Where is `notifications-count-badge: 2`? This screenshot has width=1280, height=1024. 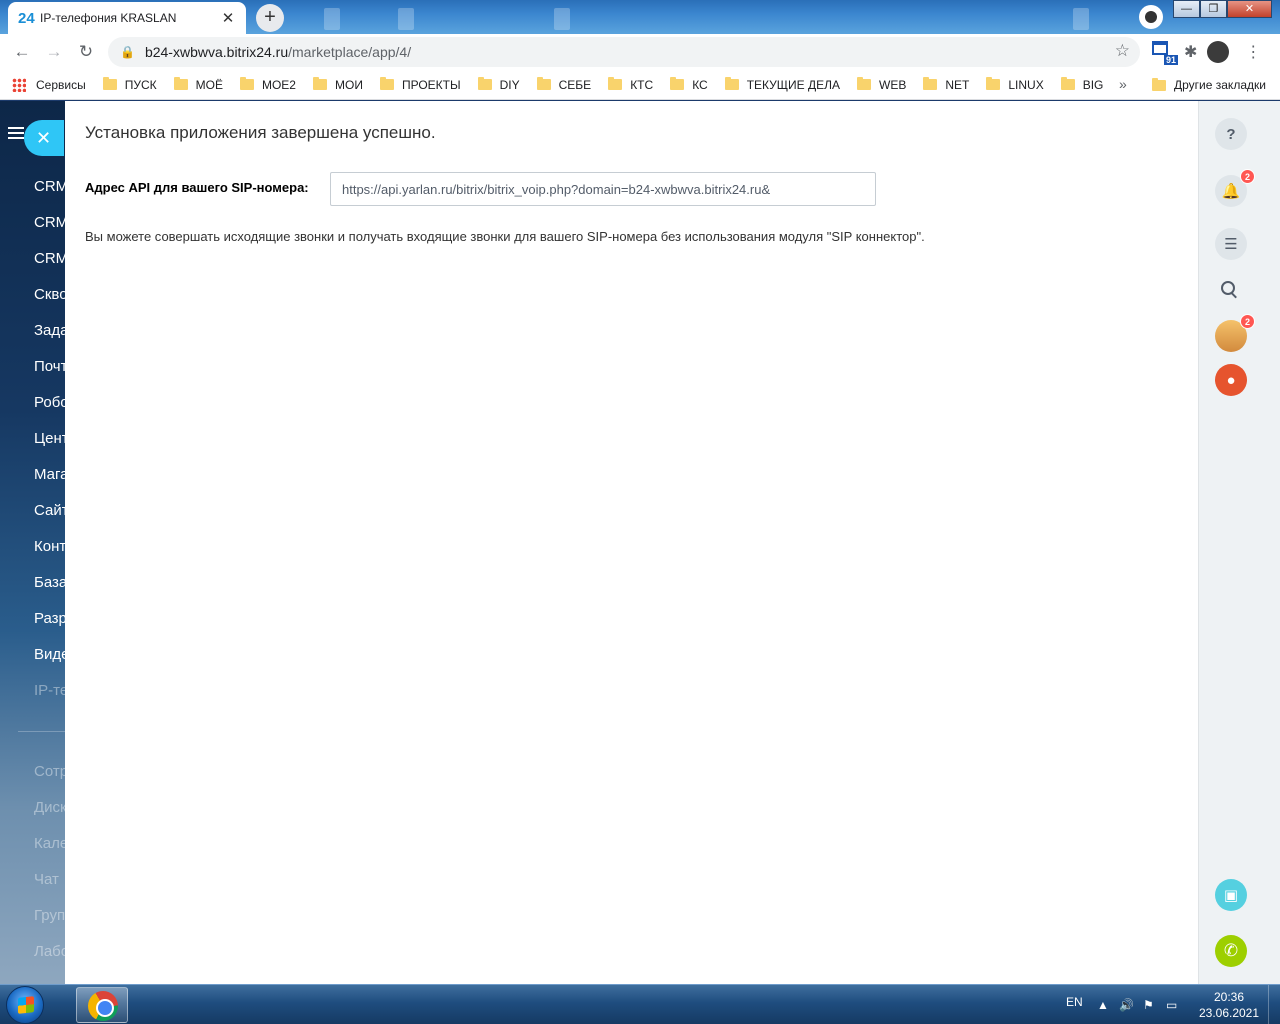
notifications-count-badge: 2 is located at coordinates (1247, 176).